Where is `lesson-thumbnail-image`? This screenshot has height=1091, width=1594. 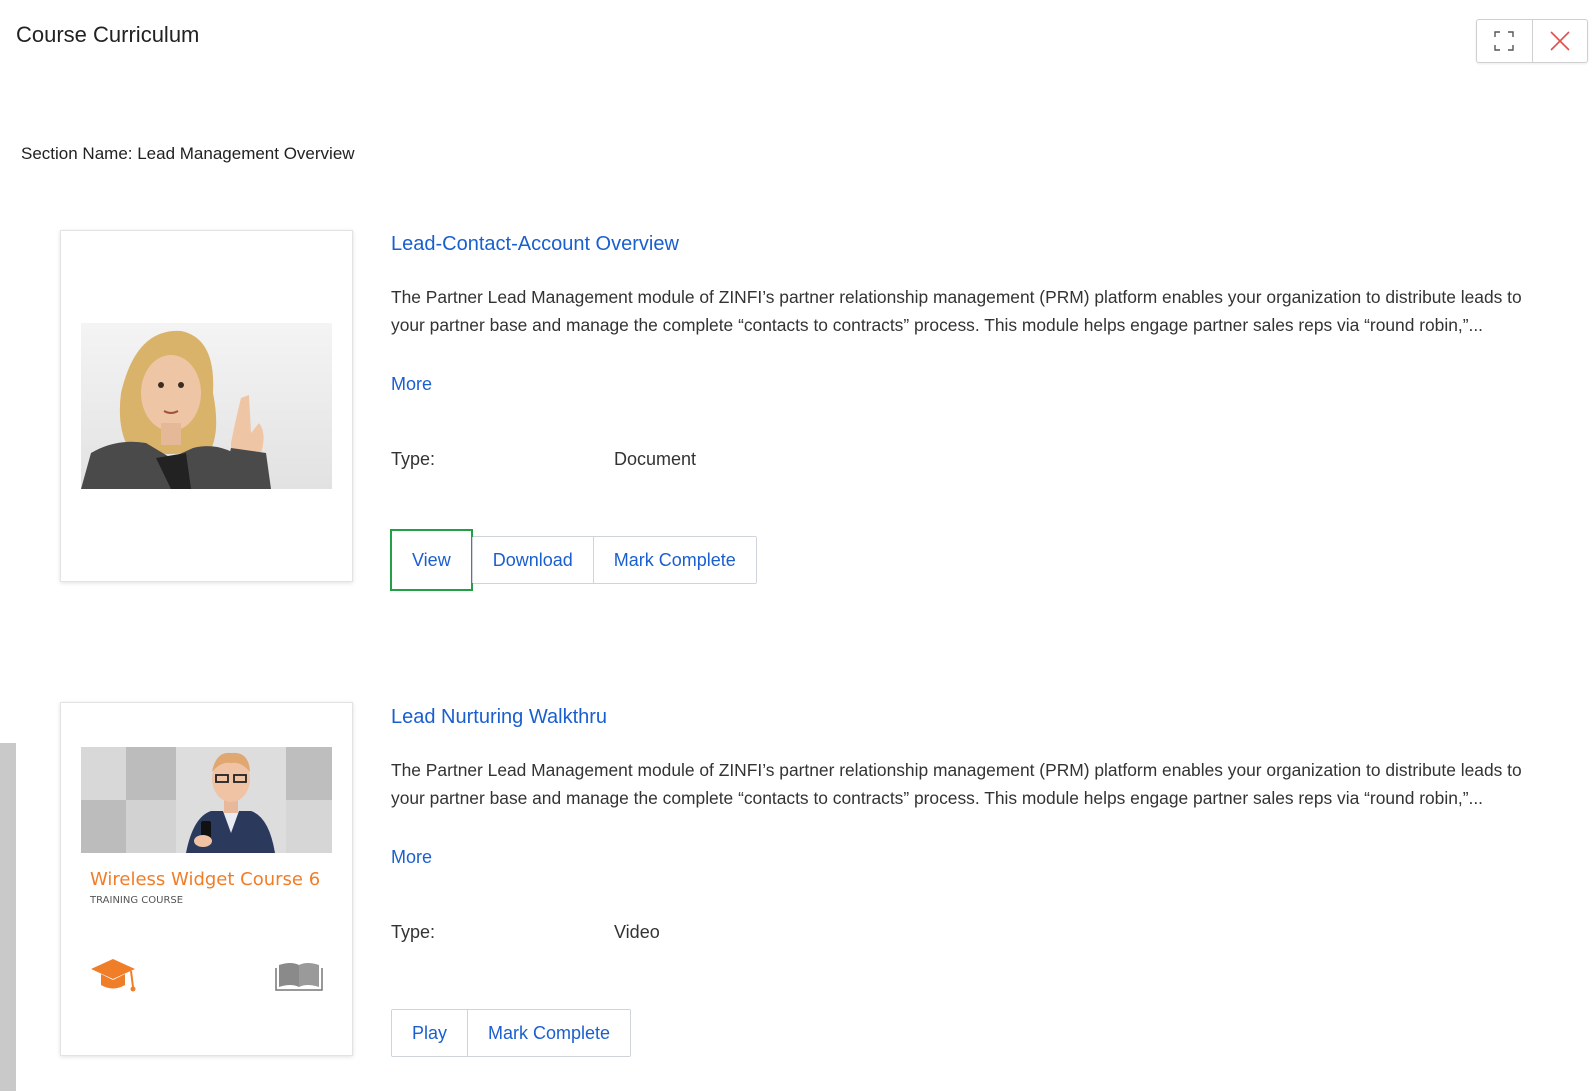 lesson-thumbnail-image is located at coordinates (206, 406).